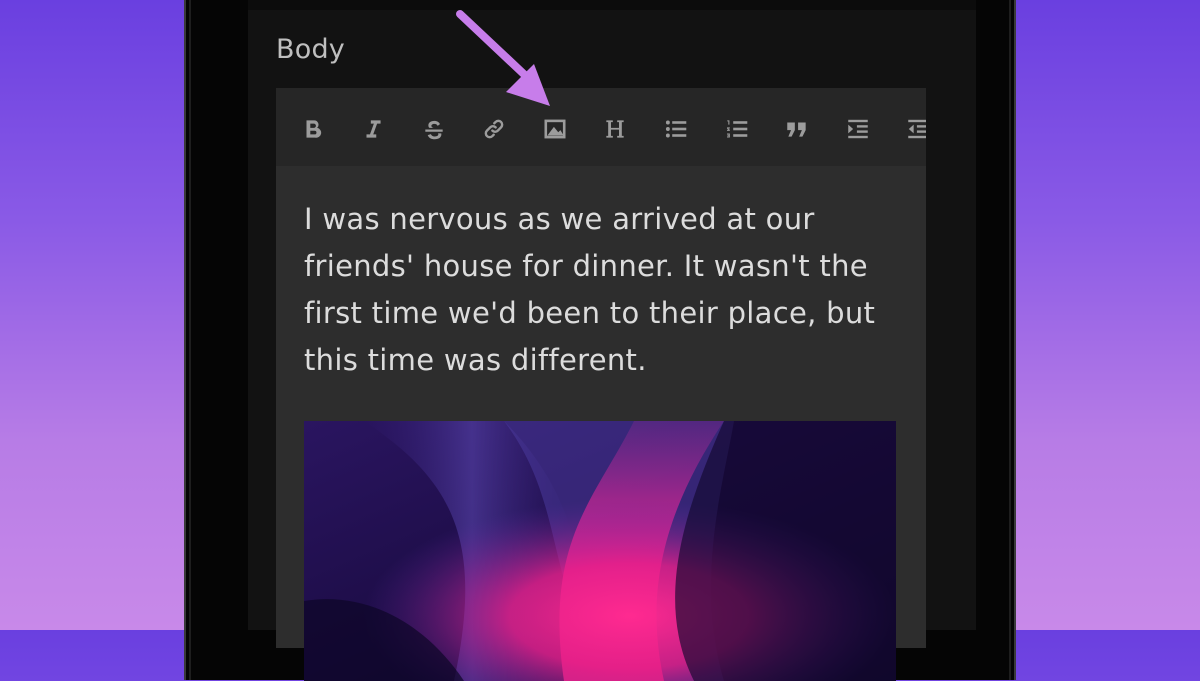 The height and width of the screenshot is (681, 1200). I want to click on paragraph-line: this time was different., so click(475, 360).